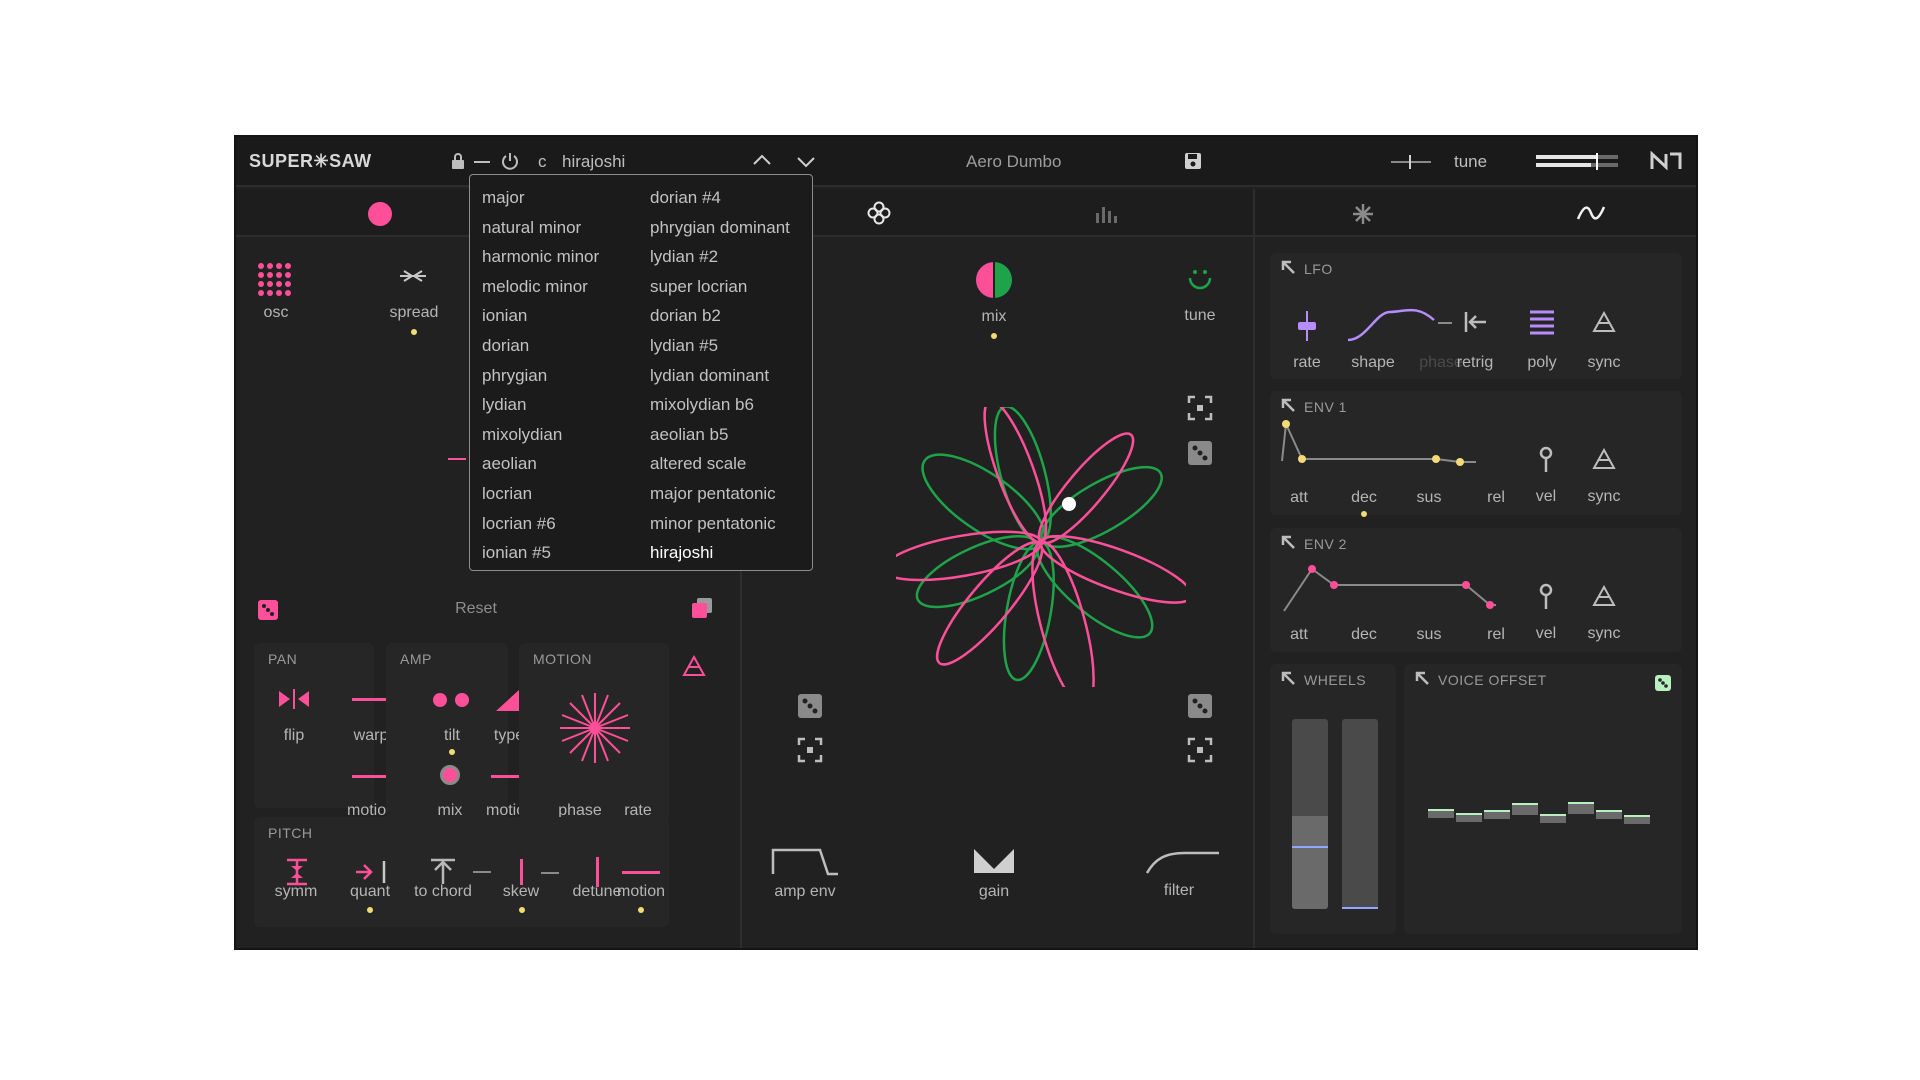  I want to click on motion-burst-icon, so click(595, 728).